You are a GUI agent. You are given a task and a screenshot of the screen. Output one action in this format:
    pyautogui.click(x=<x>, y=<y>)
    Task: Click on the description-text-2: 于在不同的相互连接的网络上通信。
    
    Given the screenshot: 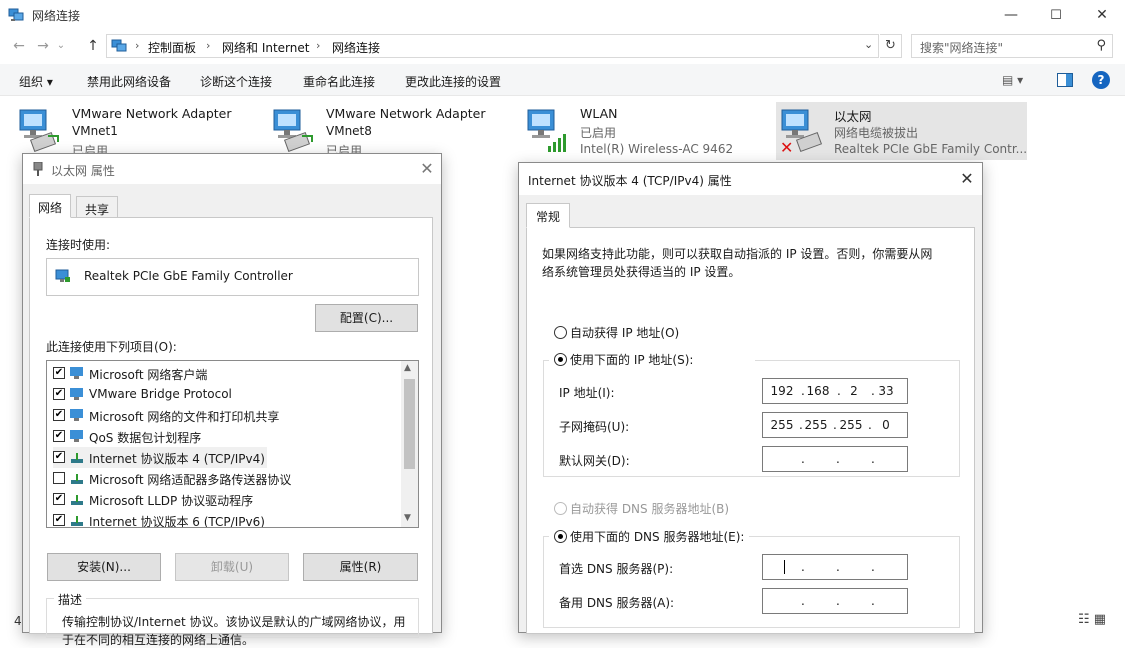 What is the action you would take?
    pyautogui.click(x=158, y=640)
    